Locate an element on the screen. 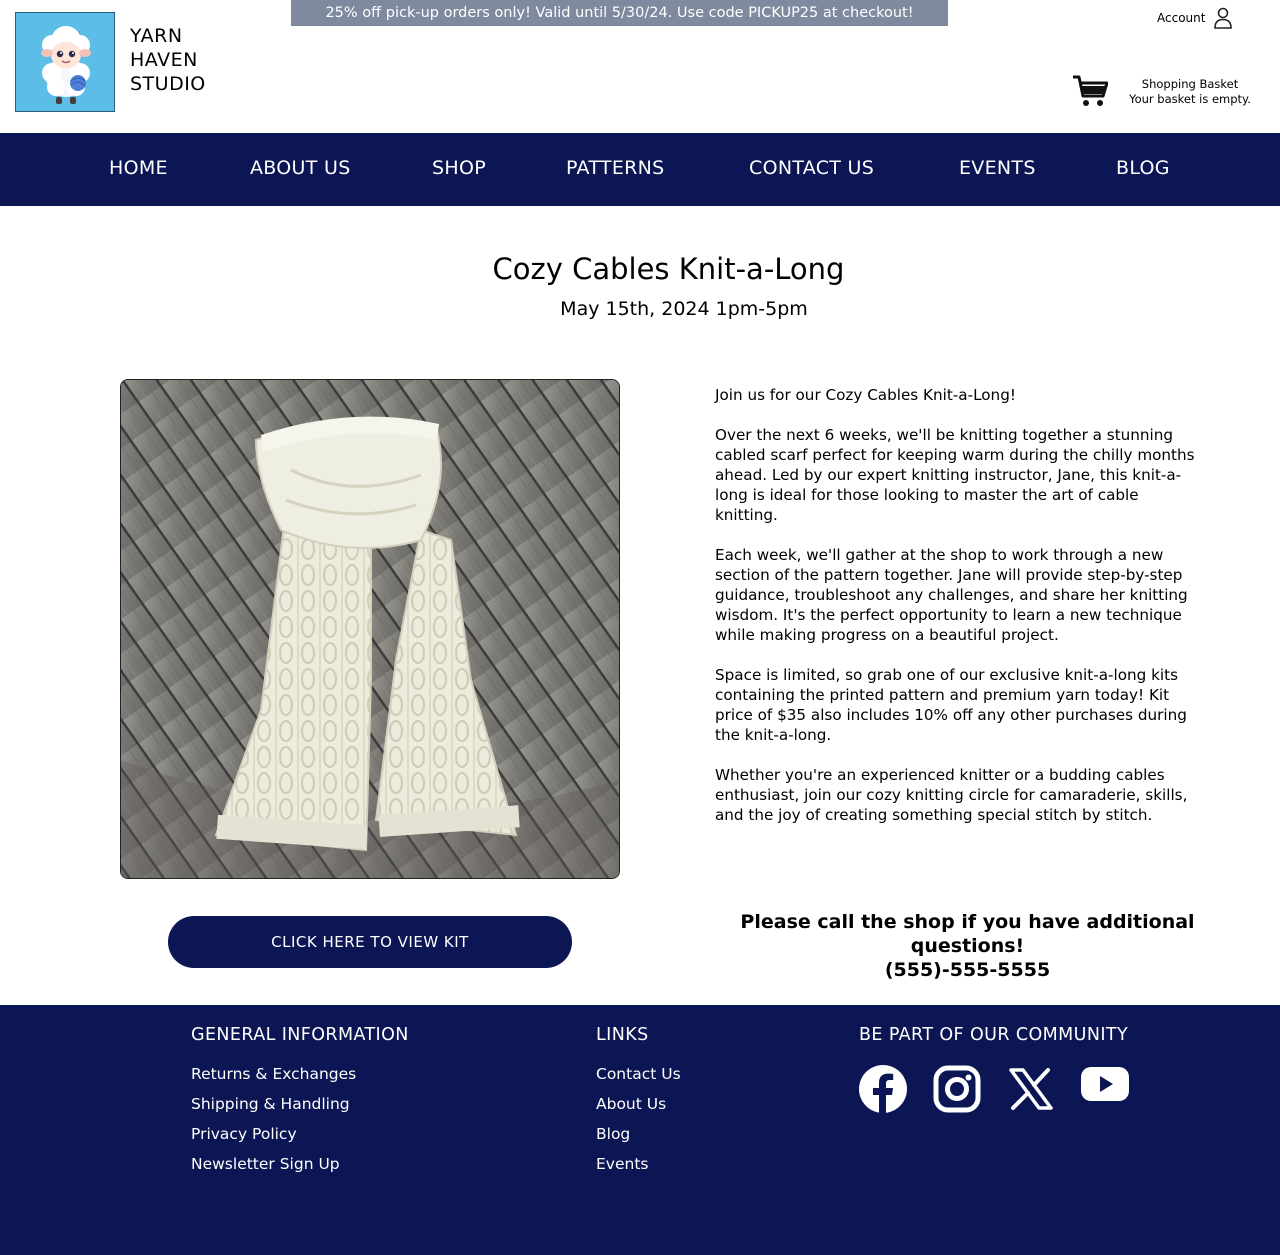 This screenshot has height=1255, width=1280. footer-link-newsletter: Newsletter Sign Up is located at coordinates (300, 1164).